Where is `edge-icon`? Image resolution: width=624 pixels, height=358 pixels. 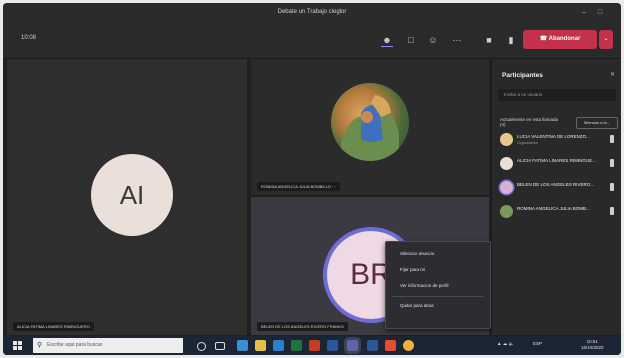
edge-icon is located at coordinates (242, 345).